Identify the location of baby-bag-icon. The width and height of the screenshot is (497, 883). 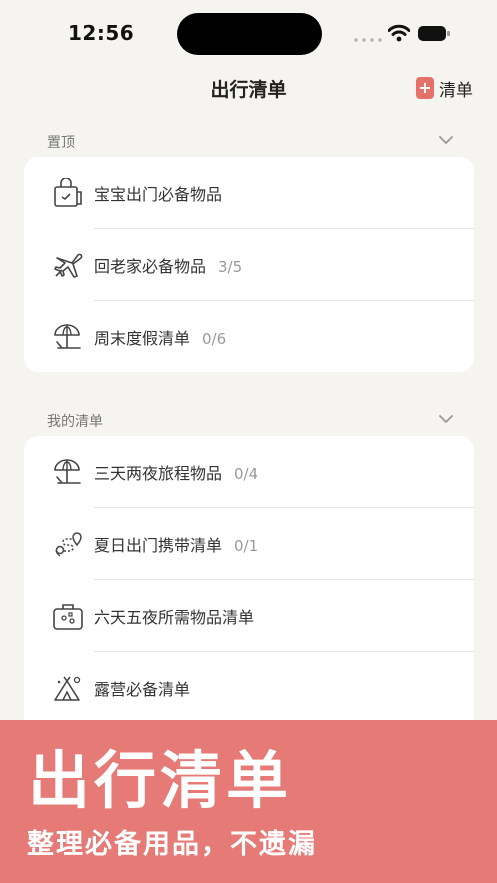
(68, 192).